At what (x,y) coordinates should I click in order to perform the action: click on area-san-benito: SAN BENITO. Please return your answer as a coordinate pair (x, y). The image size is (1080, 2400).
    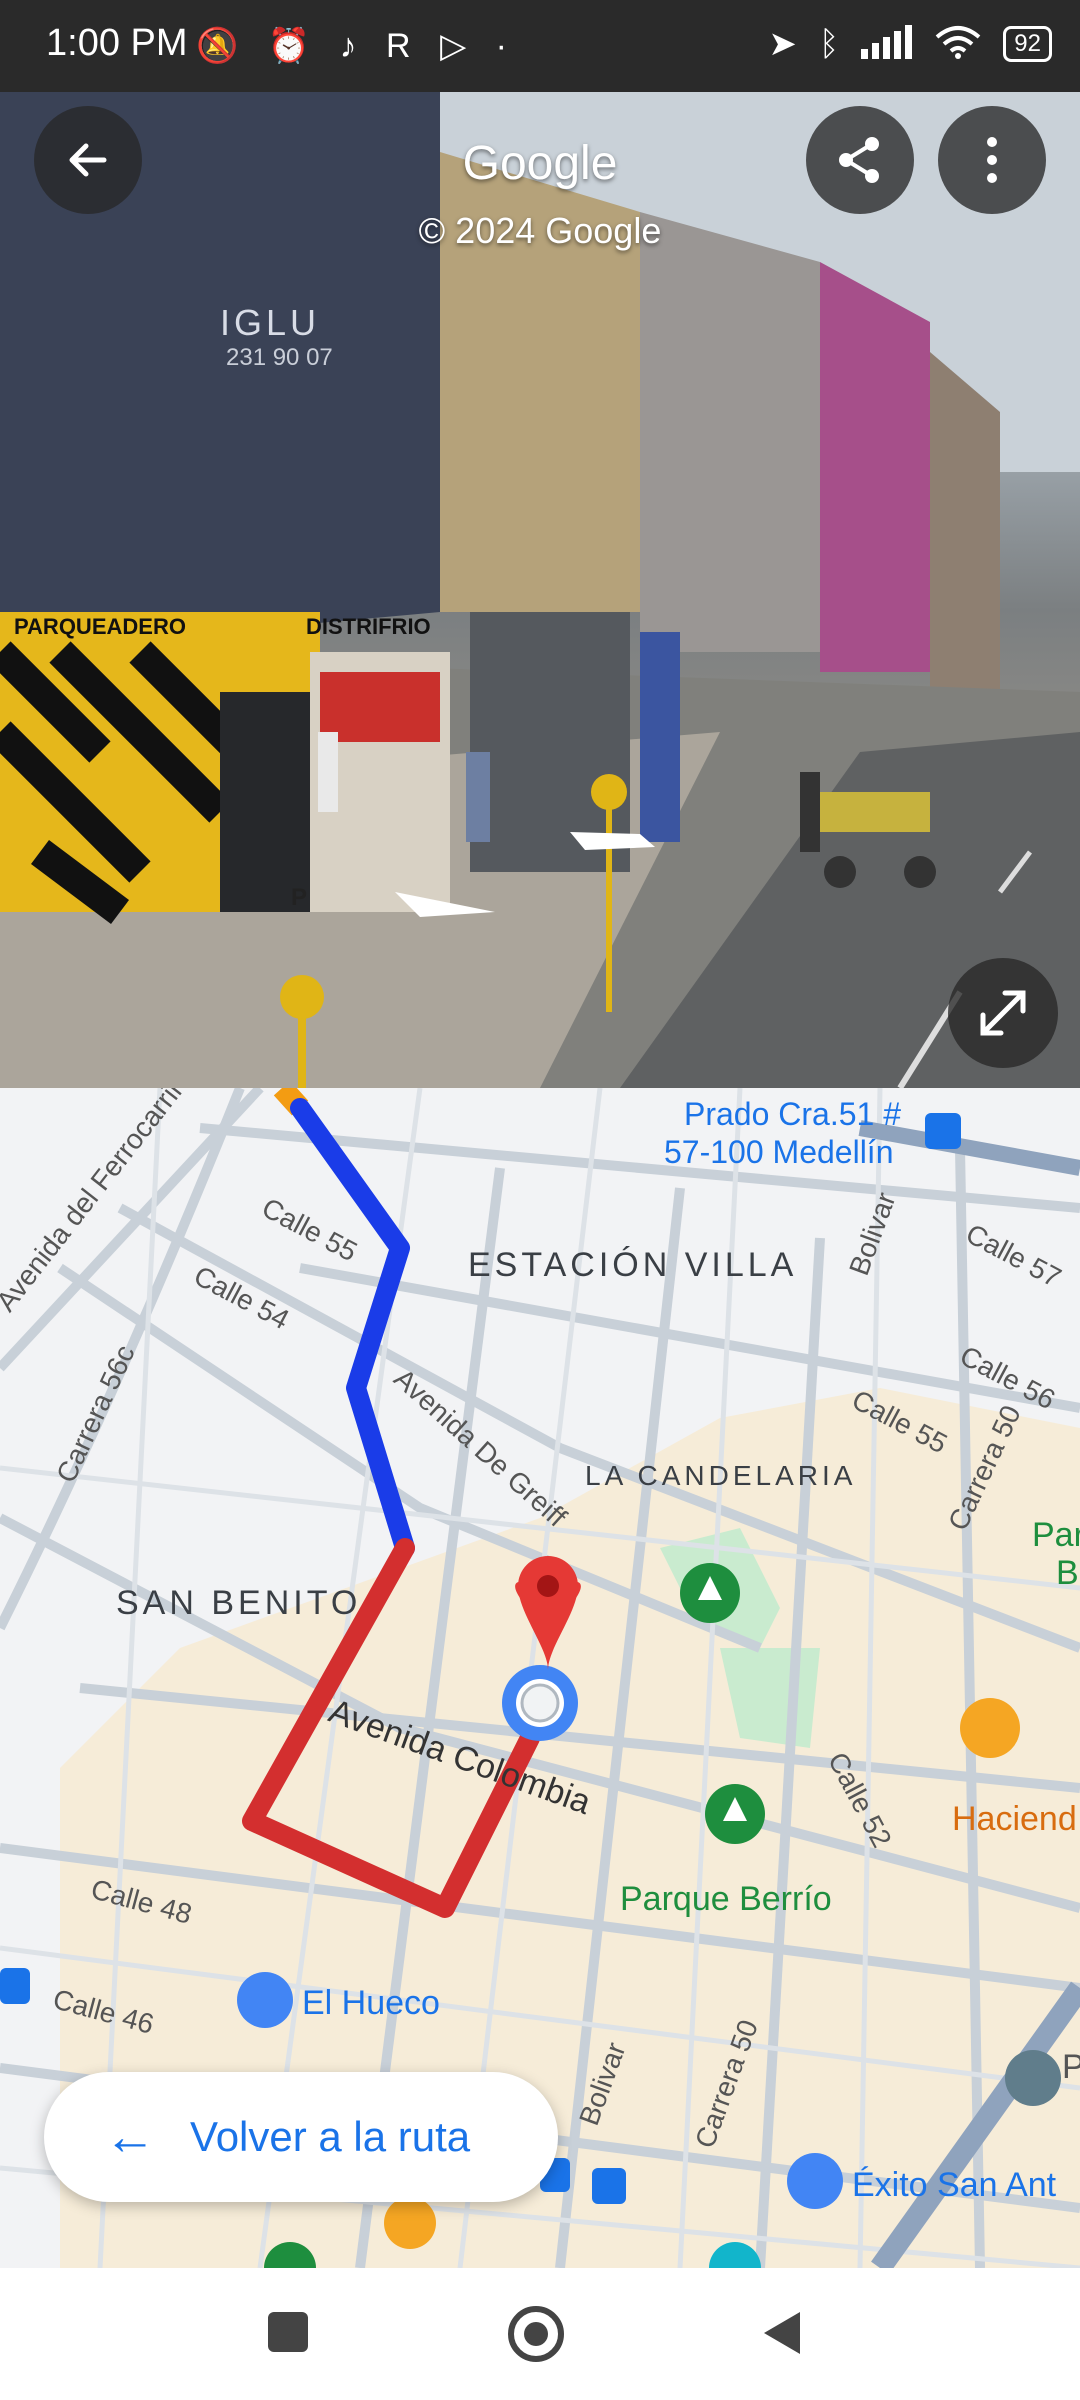
    Looking at the image, I should click on (239, 1603).